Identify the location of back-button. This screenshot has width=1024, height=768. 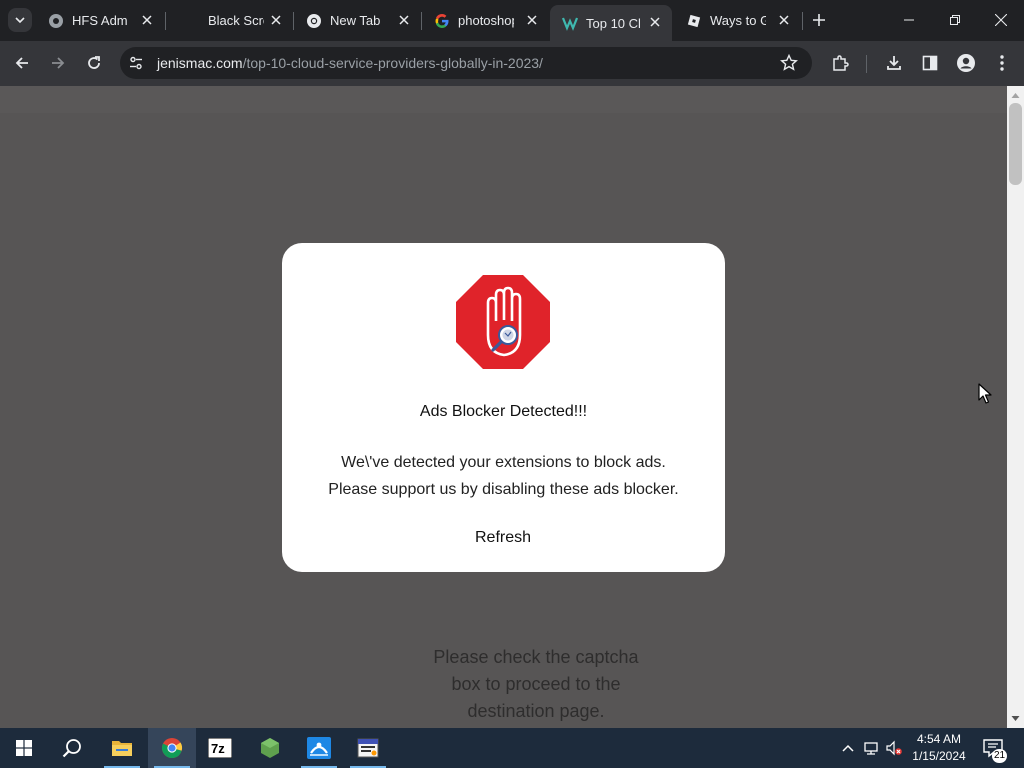
(22, 63).